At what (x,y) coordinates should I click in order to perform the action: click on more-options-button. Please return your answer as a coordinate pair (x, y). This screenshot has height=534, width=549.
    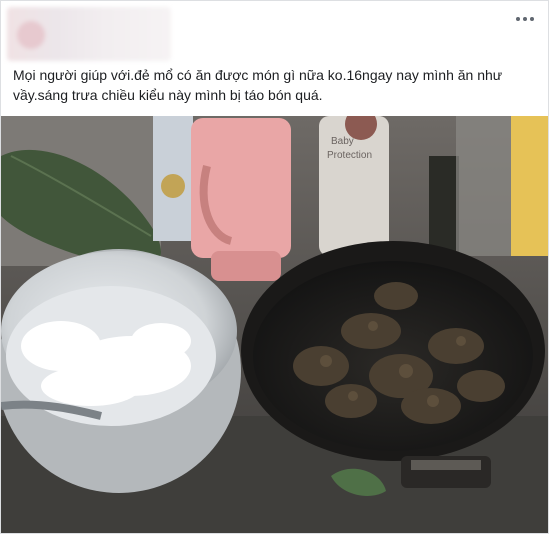
    Looking at the image, I should click on (525, 19).